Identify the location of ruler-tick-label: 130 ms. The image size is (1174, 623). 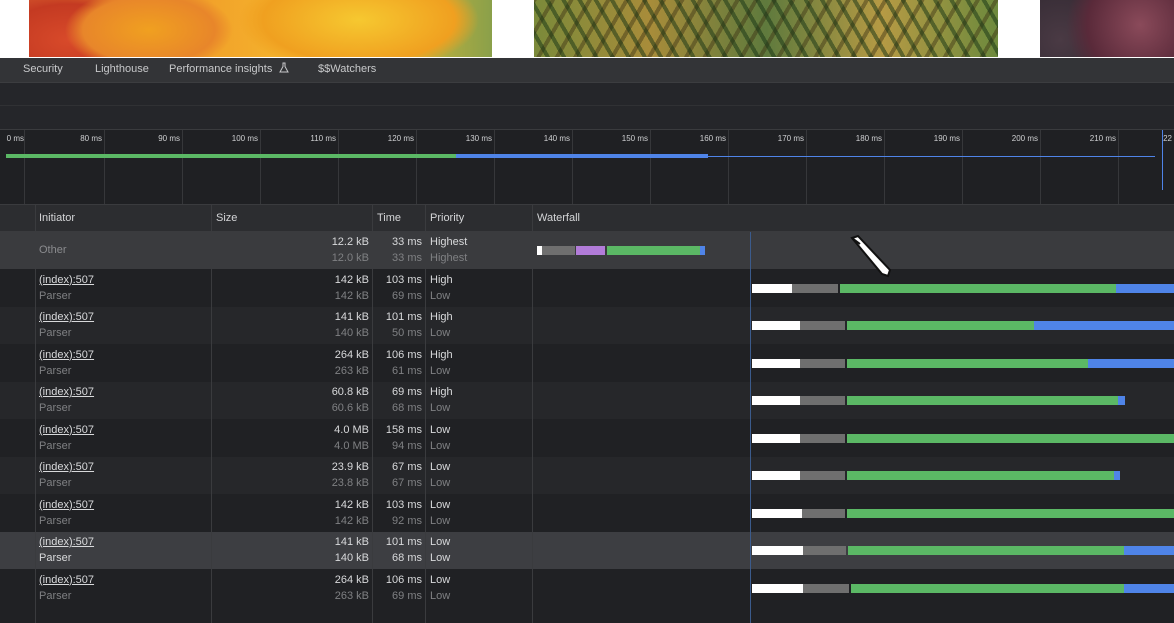
(478, 138).